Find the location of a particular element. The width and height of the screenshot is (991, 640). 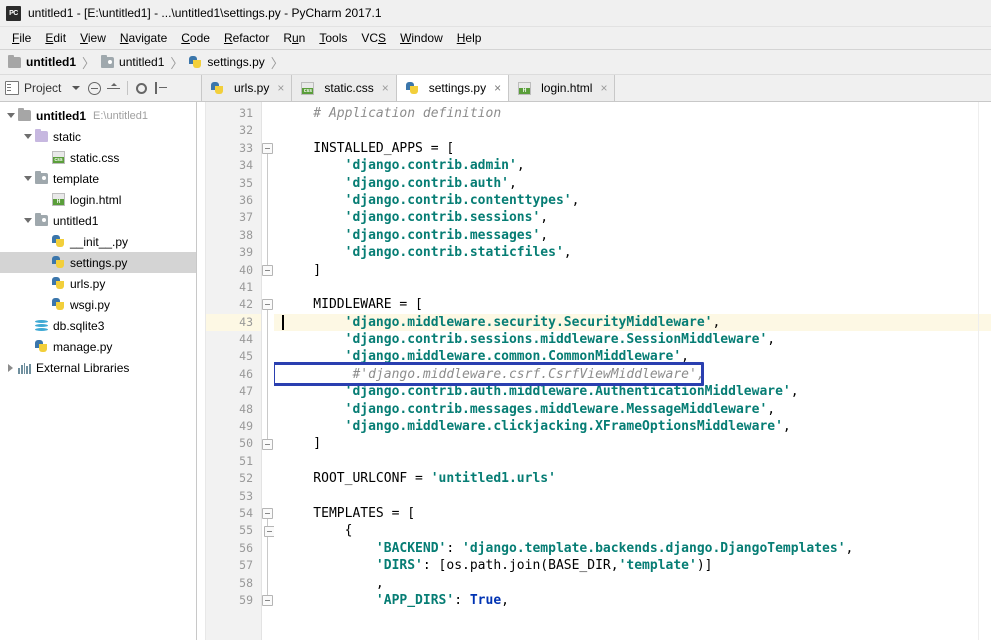

menu-item-refactor: Refactor is located at coordinates (246, 38).